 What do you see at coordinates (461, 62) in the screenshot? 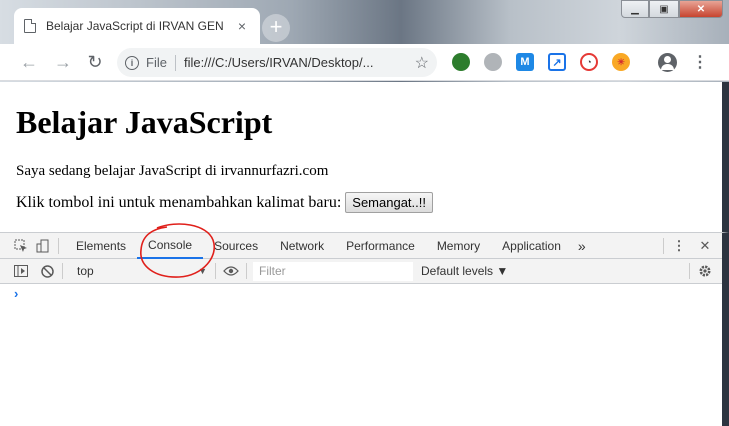
I see `extension-globe-icon` at bounding box center [461, 62].